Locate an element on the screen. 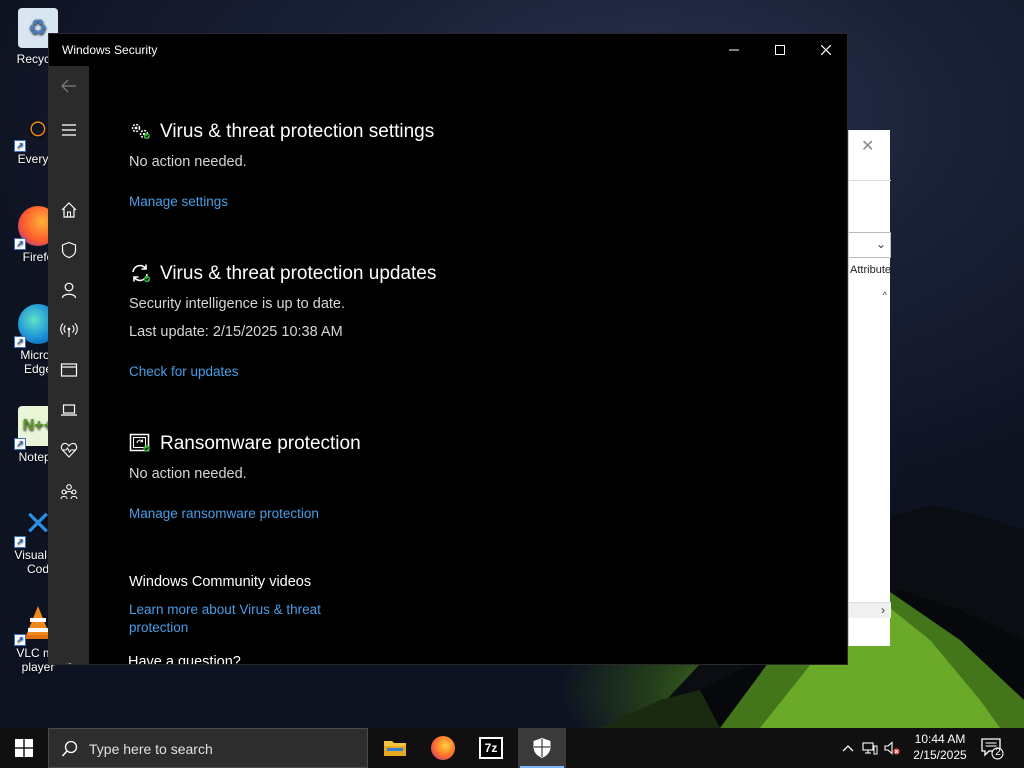 The height and width of the screenshot is (768, 1024). chevron-right-icon: › is located at coordinates (883, 610).